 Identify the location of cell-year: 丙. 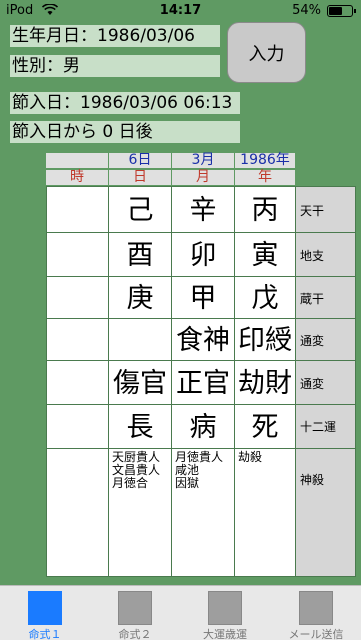
(265, 210).